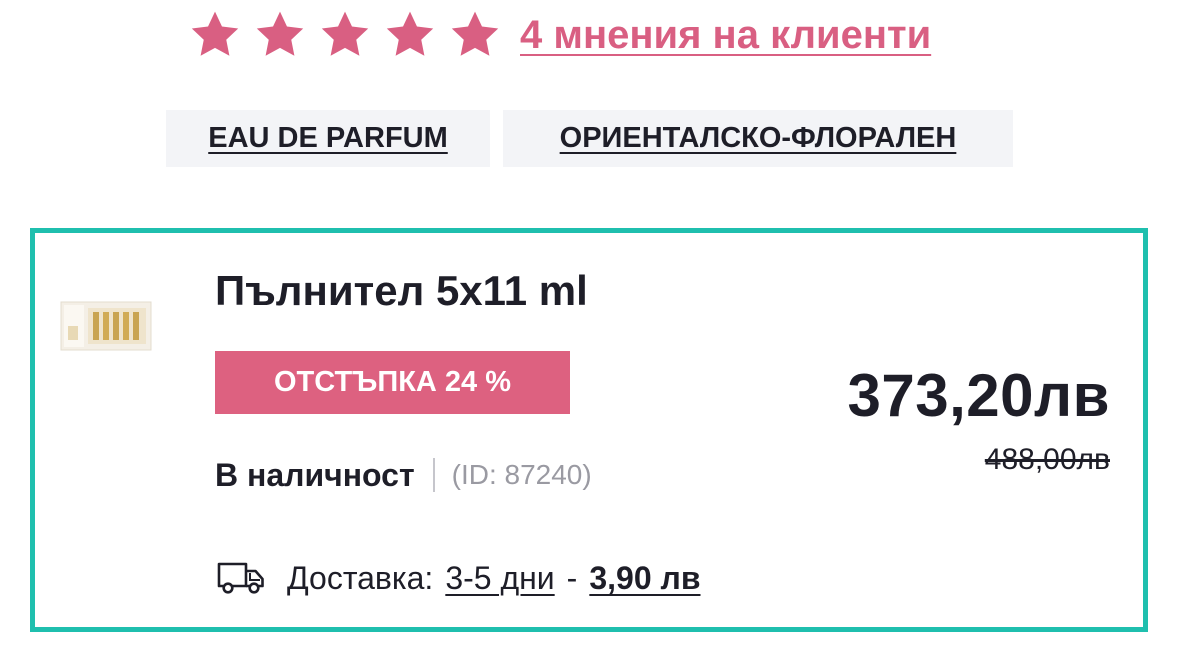 Image resolution: width=1179 pixels, height=654 pixels. I want to click on current-price: 373,20лв, so click(978, 395).